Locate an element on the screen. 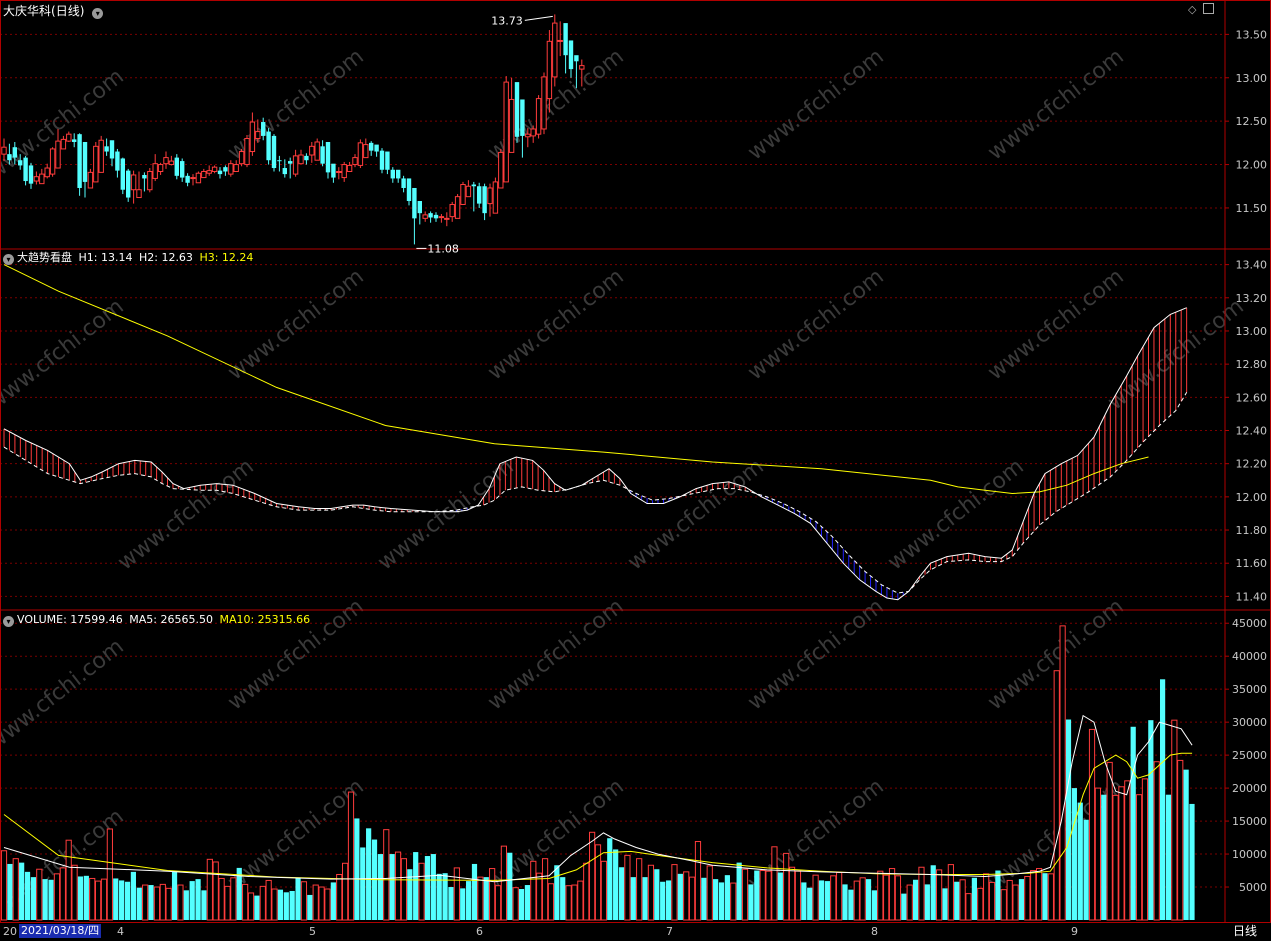 This screenshot has width=1271, height=941. period-button: 日线 is located at coordinates (1245, 931).